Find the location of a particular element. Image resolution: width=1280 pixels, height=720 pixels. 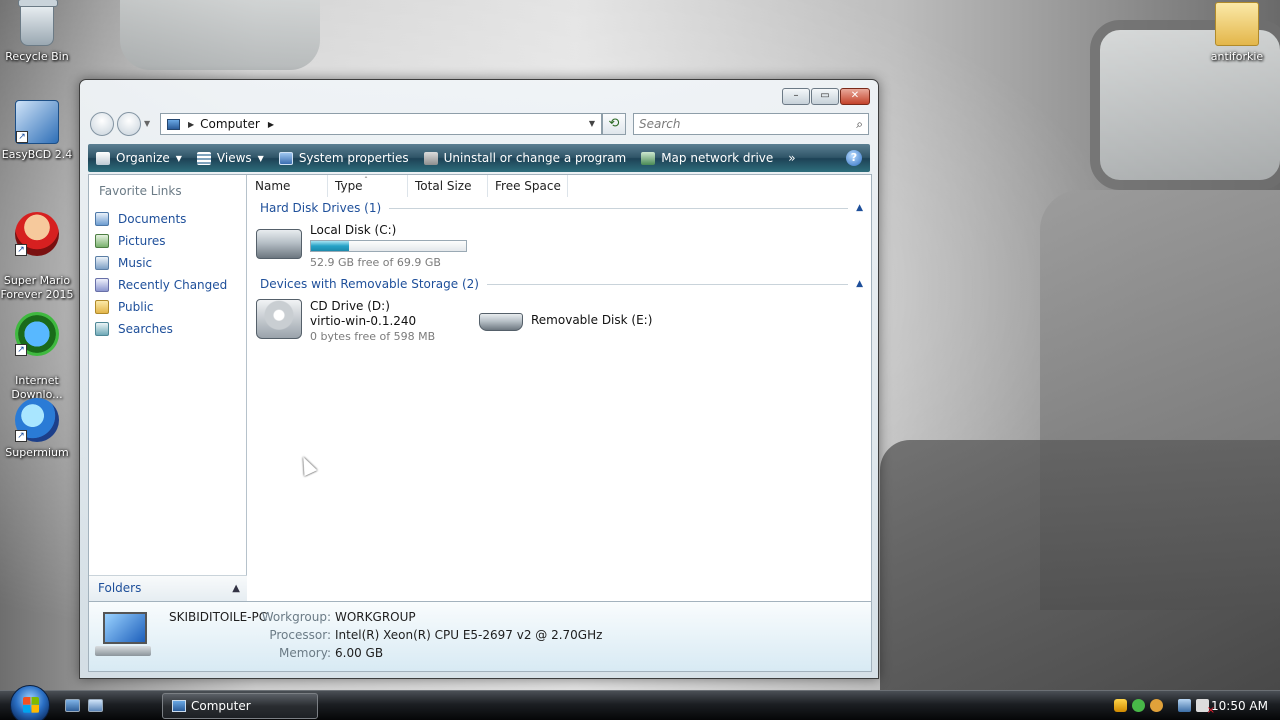

memory-value: 6.00 GB is located at coordinates (359, 653).